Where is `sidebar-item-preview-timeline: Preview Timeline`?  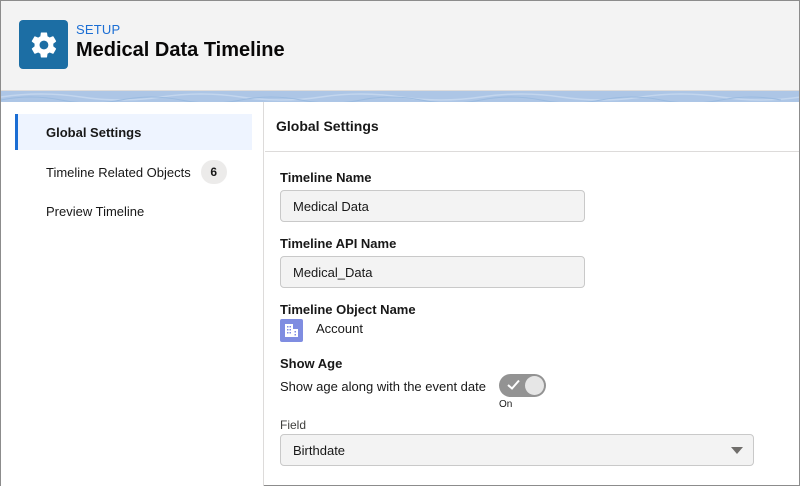
sidebar-item-preview-timeline: Preview Timeline is located at coordinates (133, 211).